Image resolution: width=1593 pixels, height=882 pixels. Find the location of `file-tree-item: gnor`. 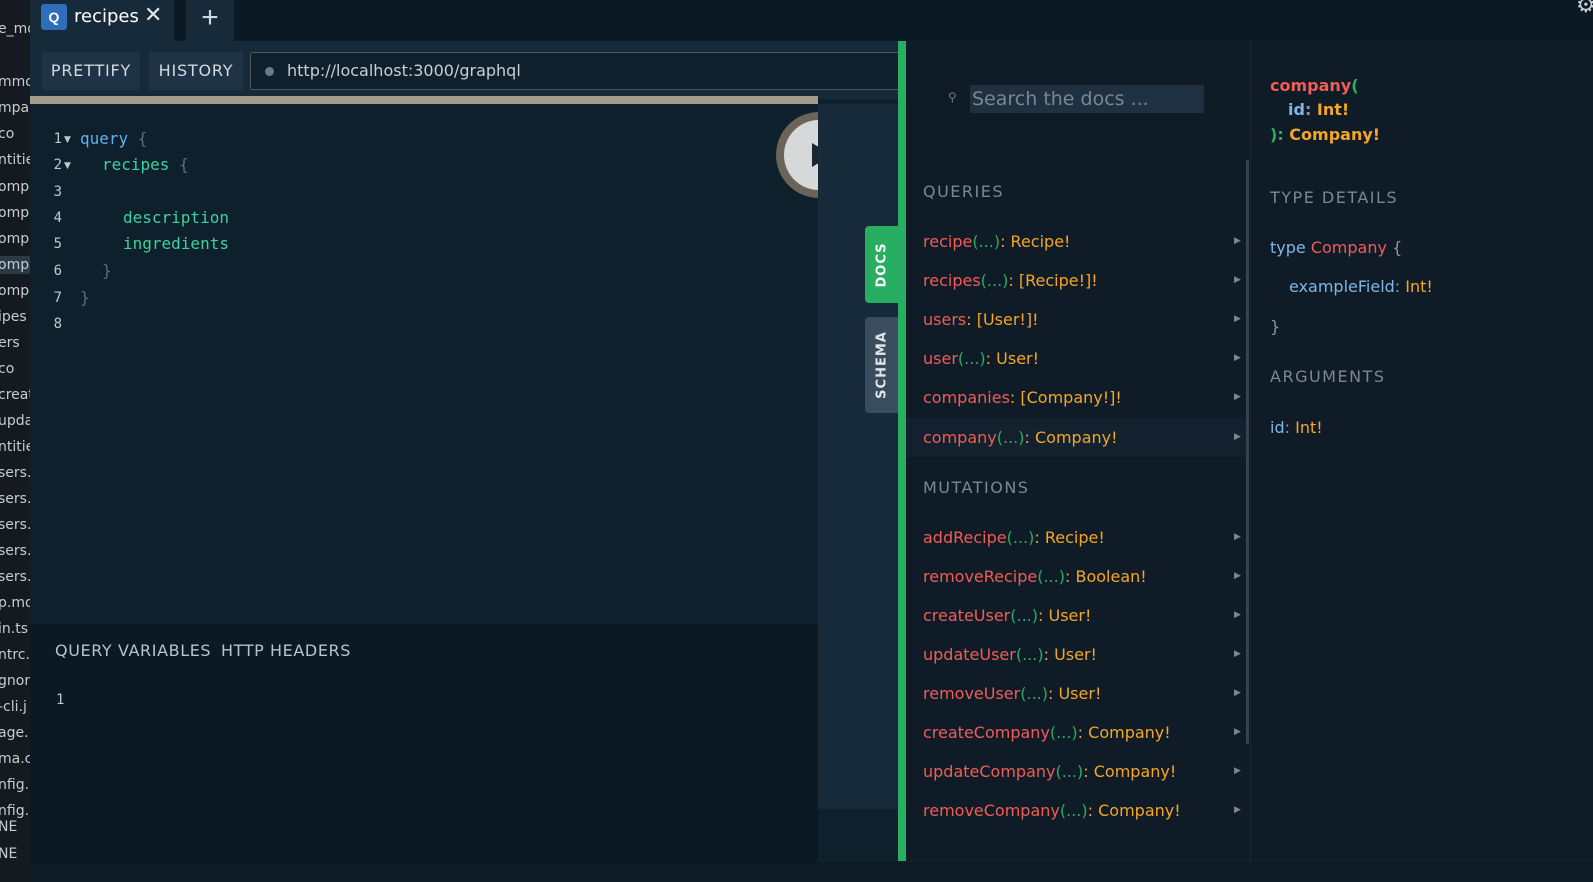

file-tree-item: gnor is located at coordinates (15, 681).